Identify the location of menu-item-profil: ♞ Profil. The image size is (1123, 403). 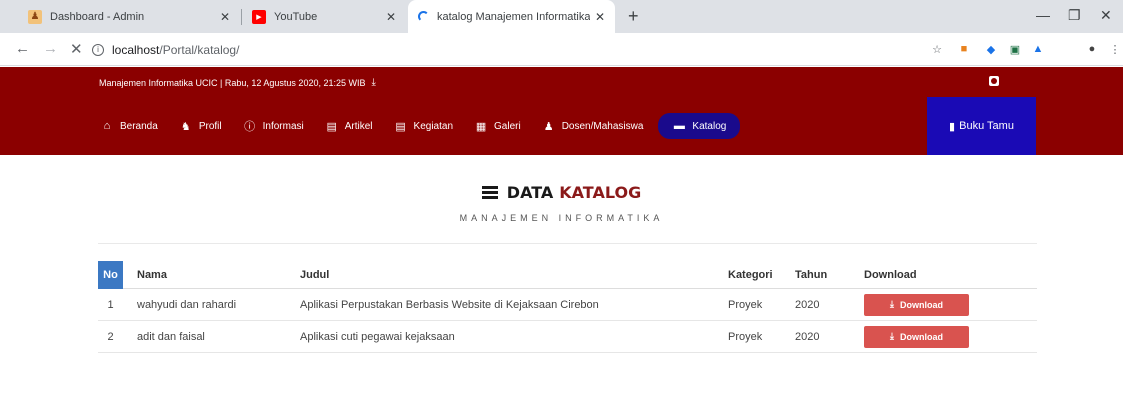
(200, 126).